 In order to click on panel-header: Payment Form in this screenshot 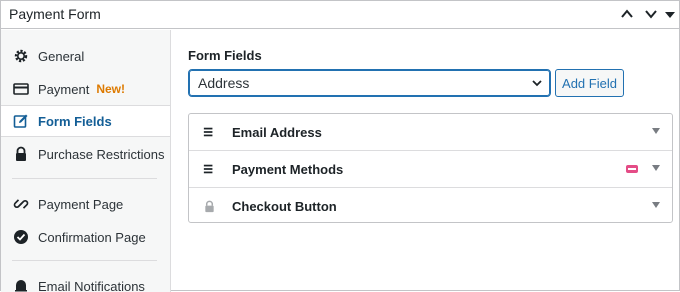, I will do `click(340, 15)`.